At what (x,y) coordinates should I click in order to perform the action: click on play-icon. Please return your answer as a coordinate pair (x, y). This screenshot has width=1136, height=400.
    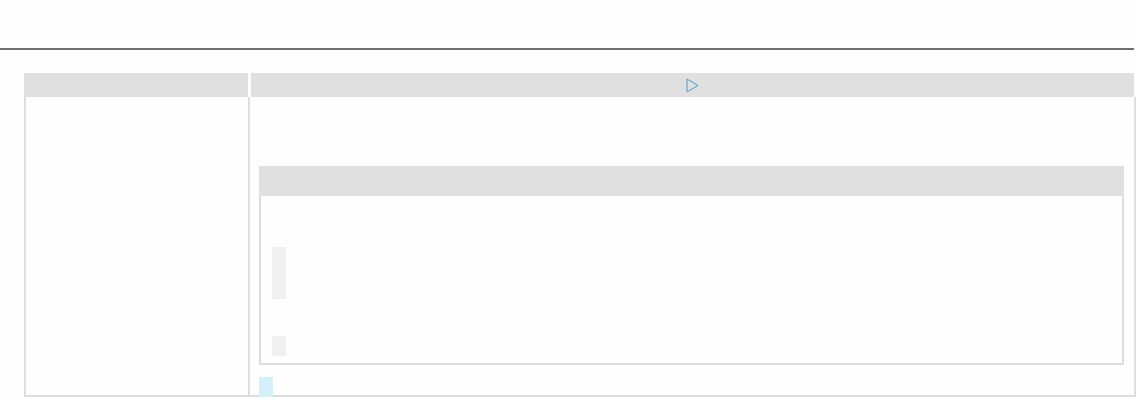
    Looking at the image, I should click on (692, 85).